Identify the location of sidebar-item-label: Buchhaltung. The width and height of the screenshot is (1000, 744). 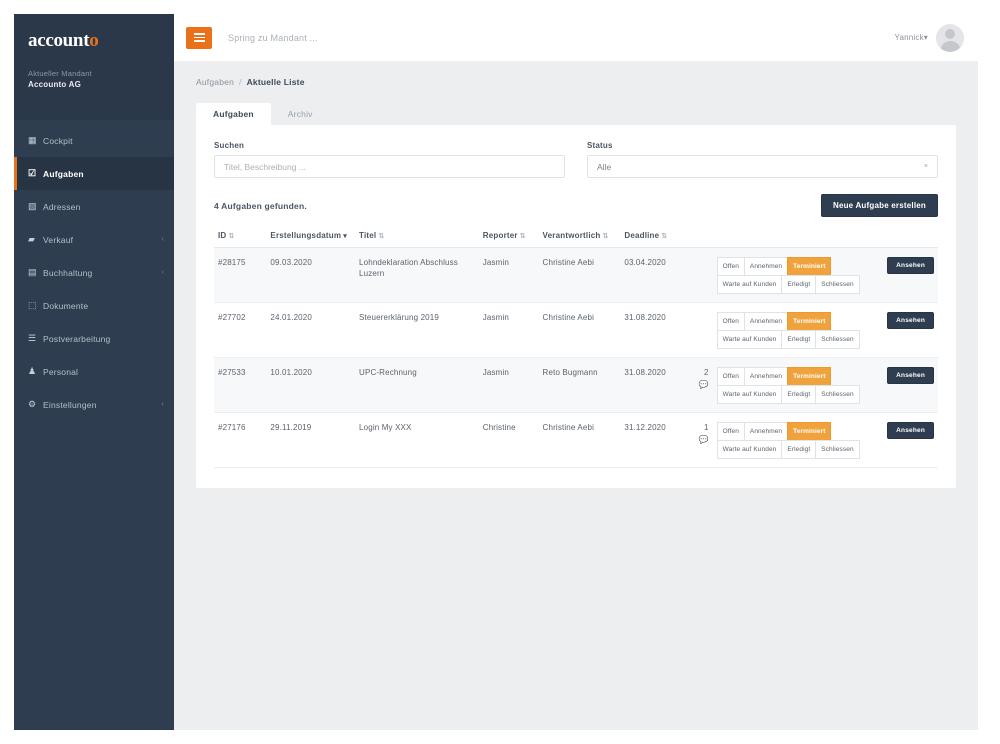
(68, 272).